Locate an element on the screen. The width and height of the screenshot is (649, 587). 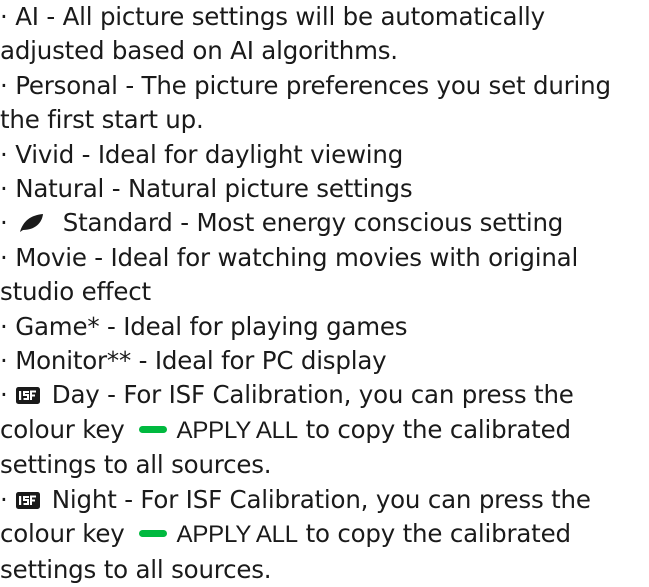
item-text: Natural - Natural picture settings is located at coordinates (214, 189).